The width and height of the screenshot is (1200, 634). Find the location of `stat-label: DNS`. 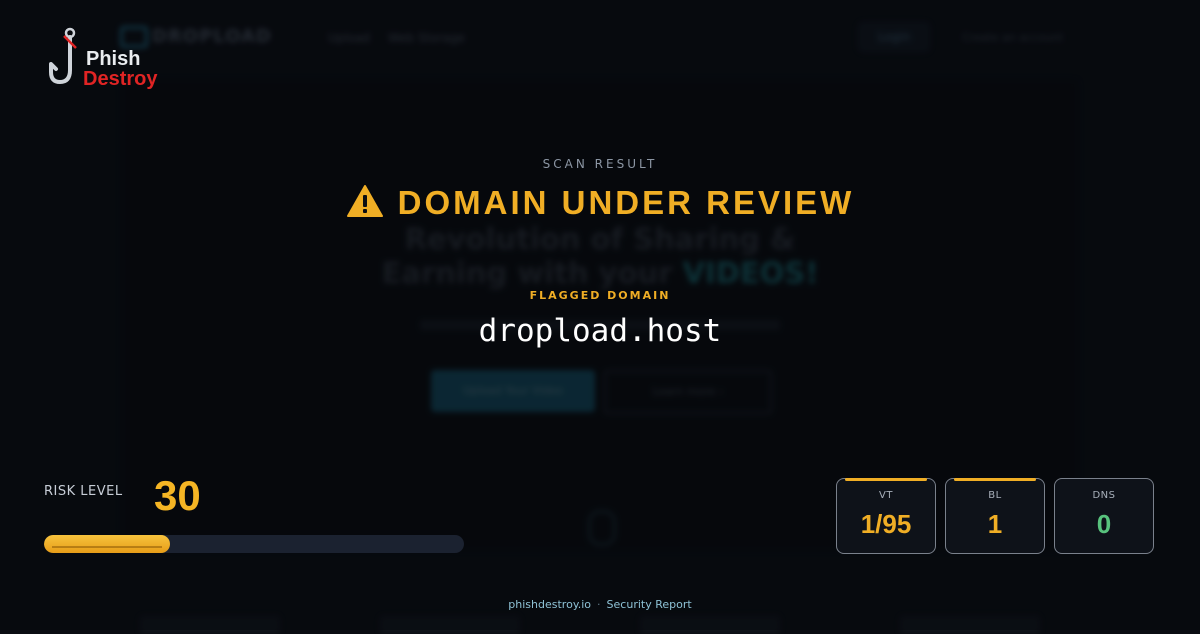

stat-label: DNS is located at coordinates (1104, 495).